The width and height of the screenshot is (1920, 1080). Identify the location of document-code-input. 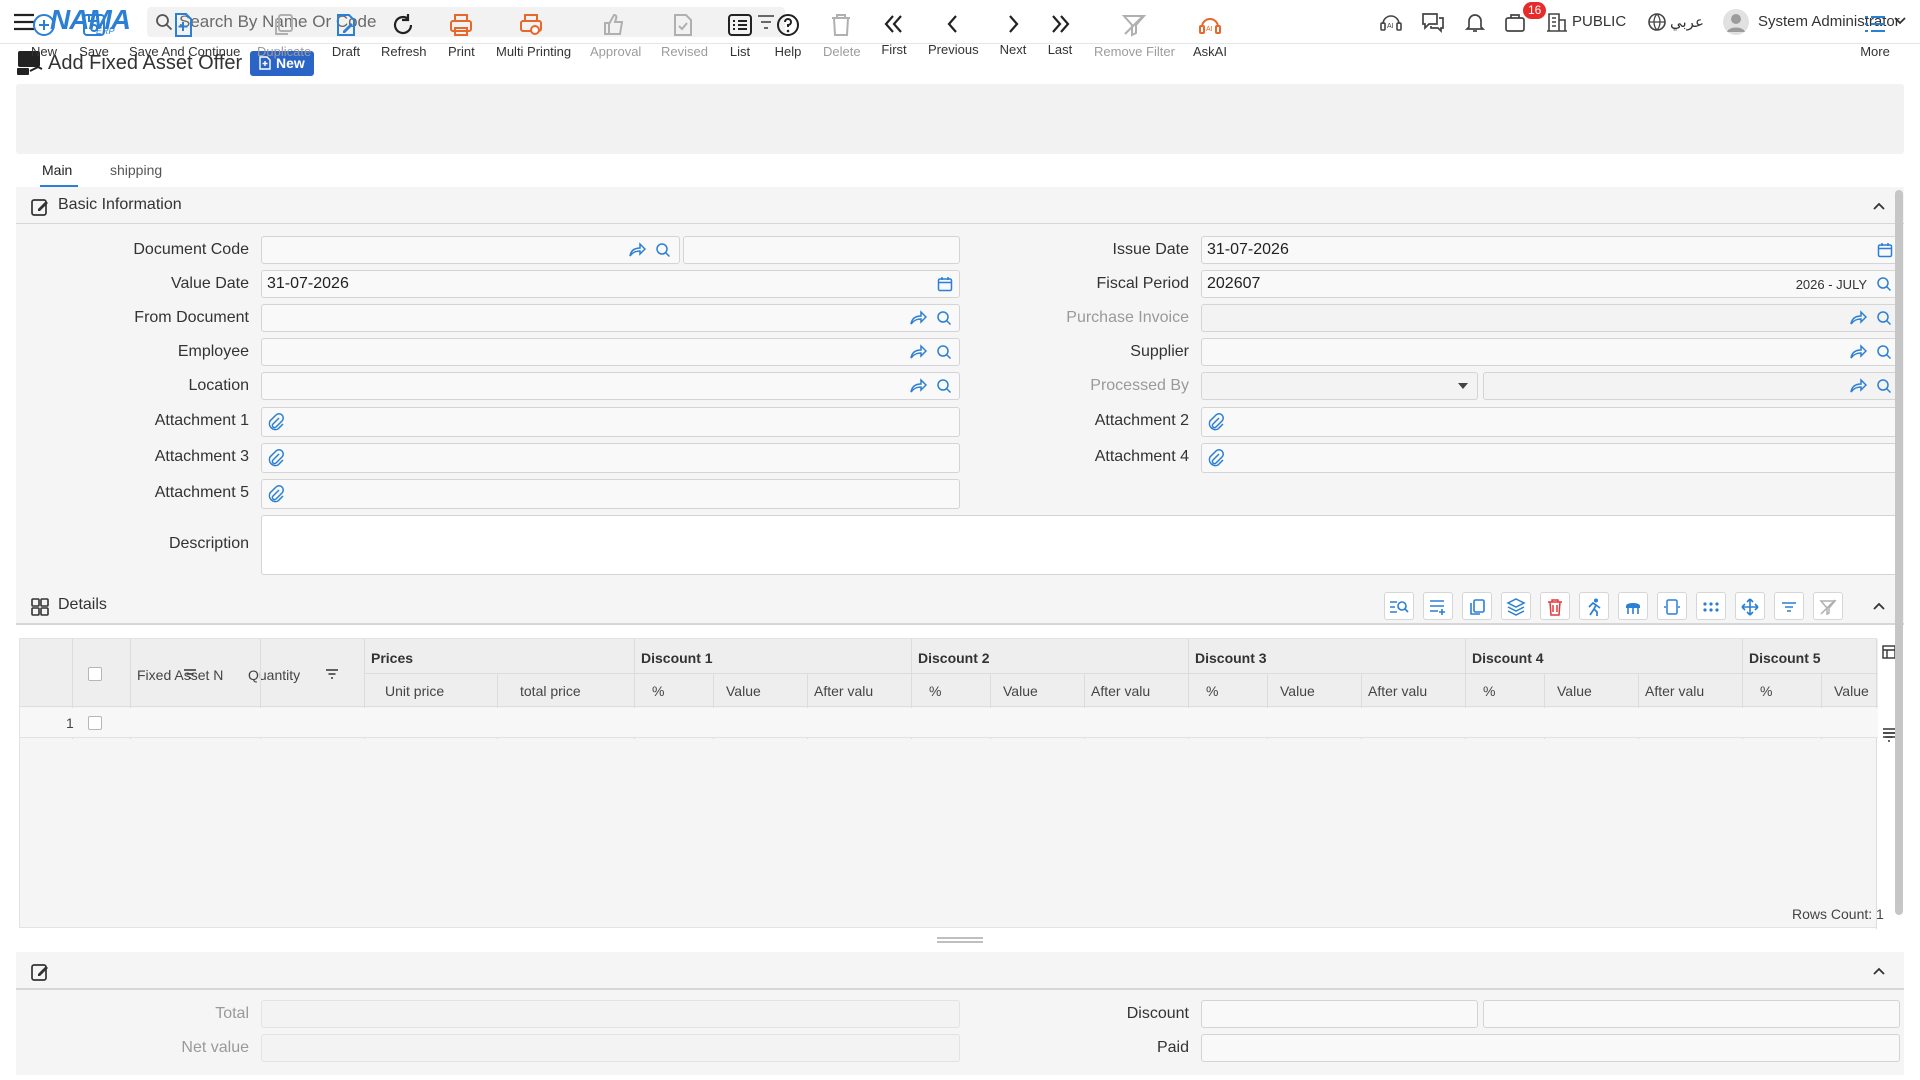
(470, 250).